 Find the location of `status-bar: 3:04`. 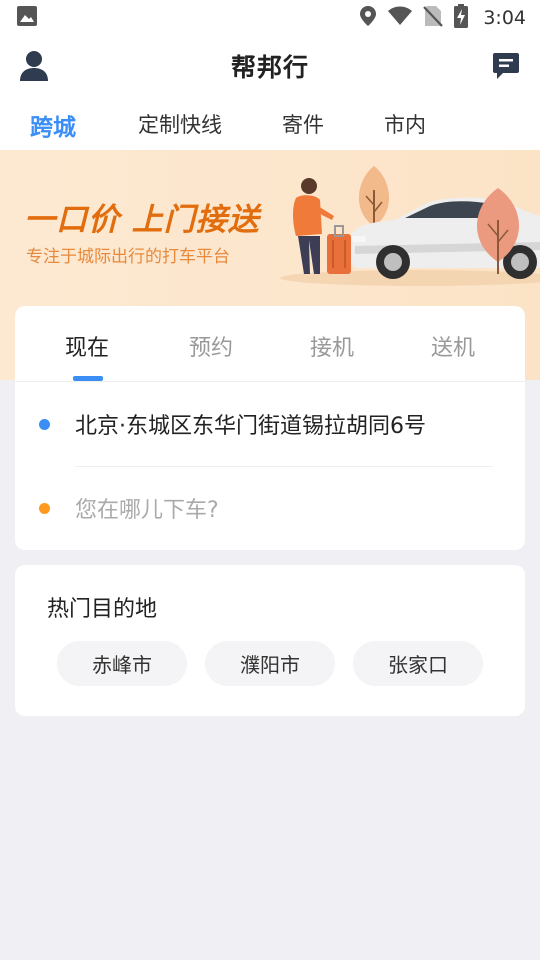

status-bar: 3:04 is located at coordinates (270, 18).